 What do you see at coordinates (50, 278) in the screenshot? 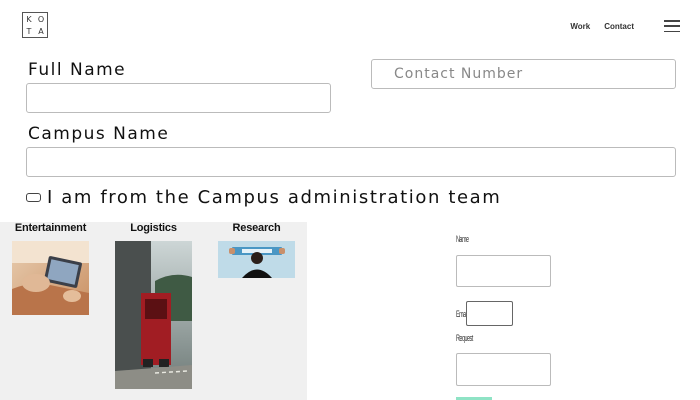
I see `entertainment-thumbnail` at bounding box center [50, 278].